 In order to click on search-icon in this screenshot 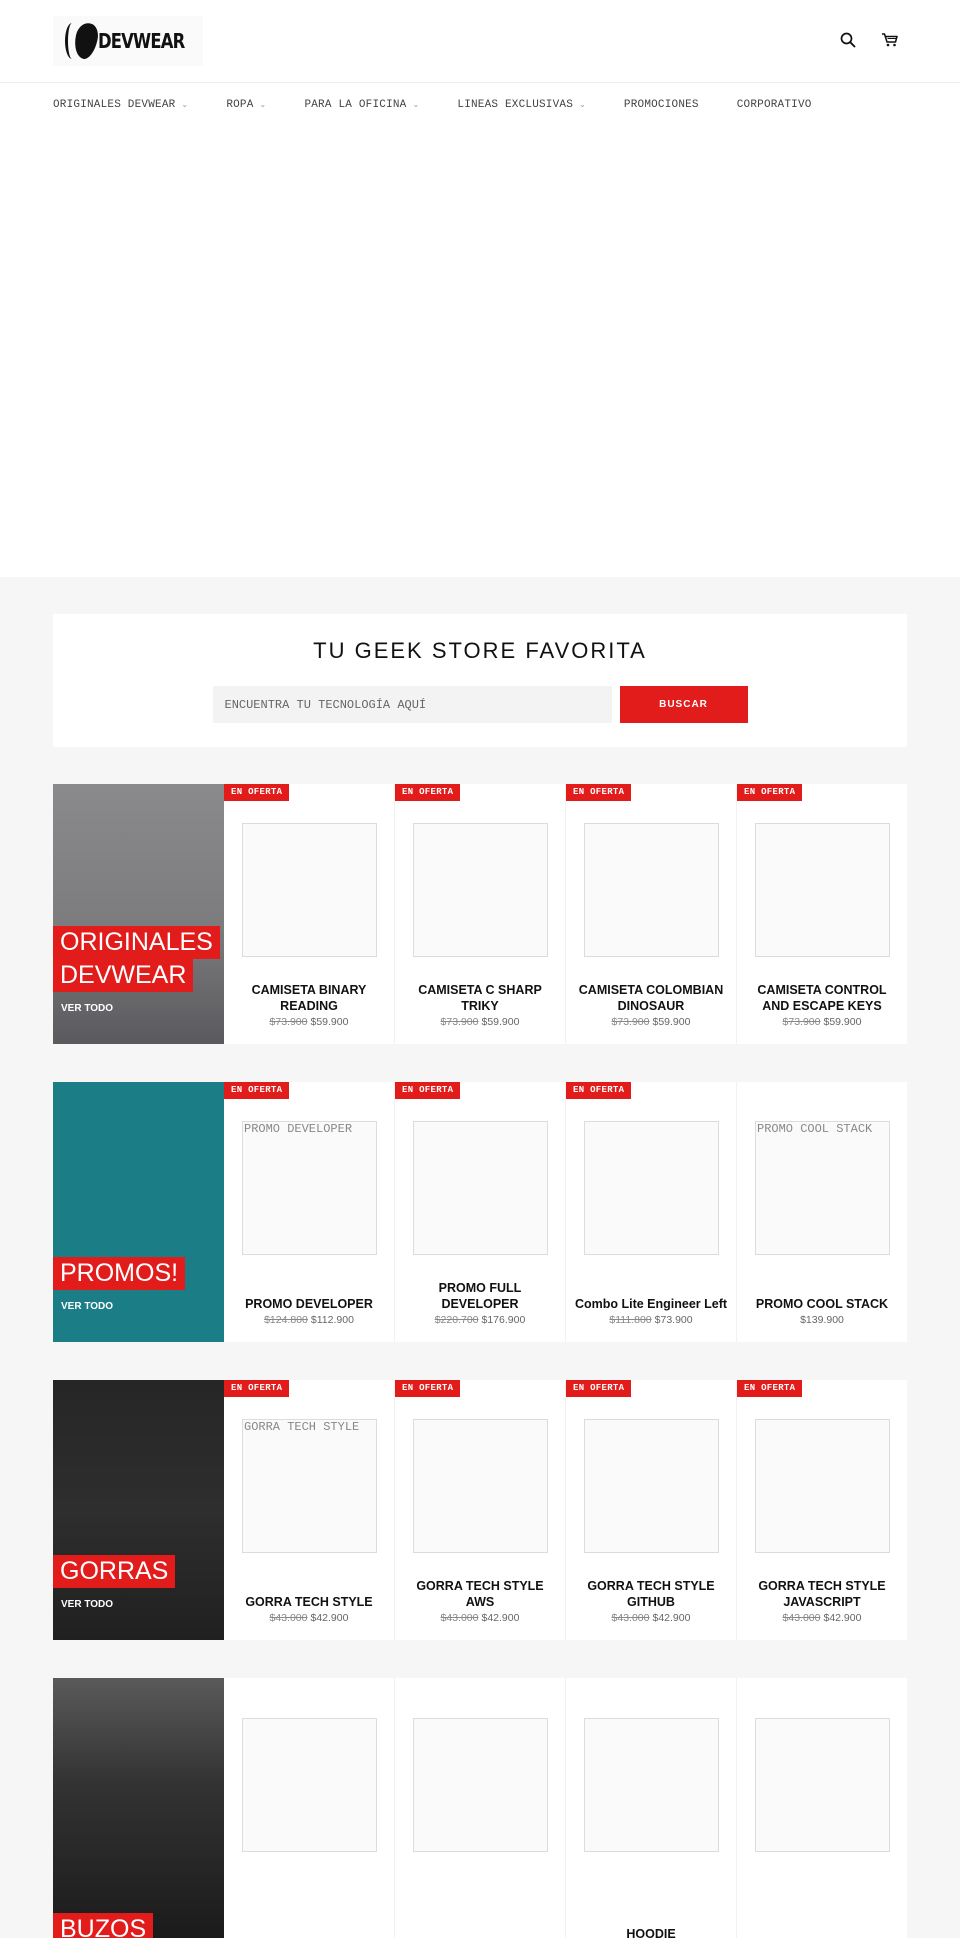, I will do `click(848, 40)`.